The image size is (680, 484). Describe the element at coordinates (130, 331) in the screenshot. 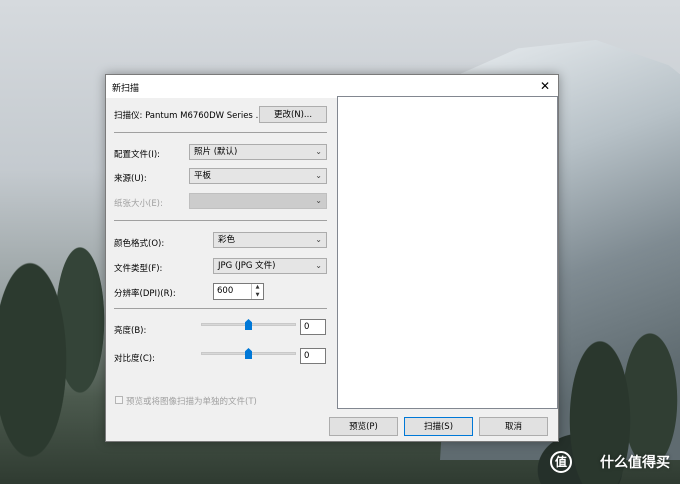

I see `brightness-label: 亮度(B):` at that location.